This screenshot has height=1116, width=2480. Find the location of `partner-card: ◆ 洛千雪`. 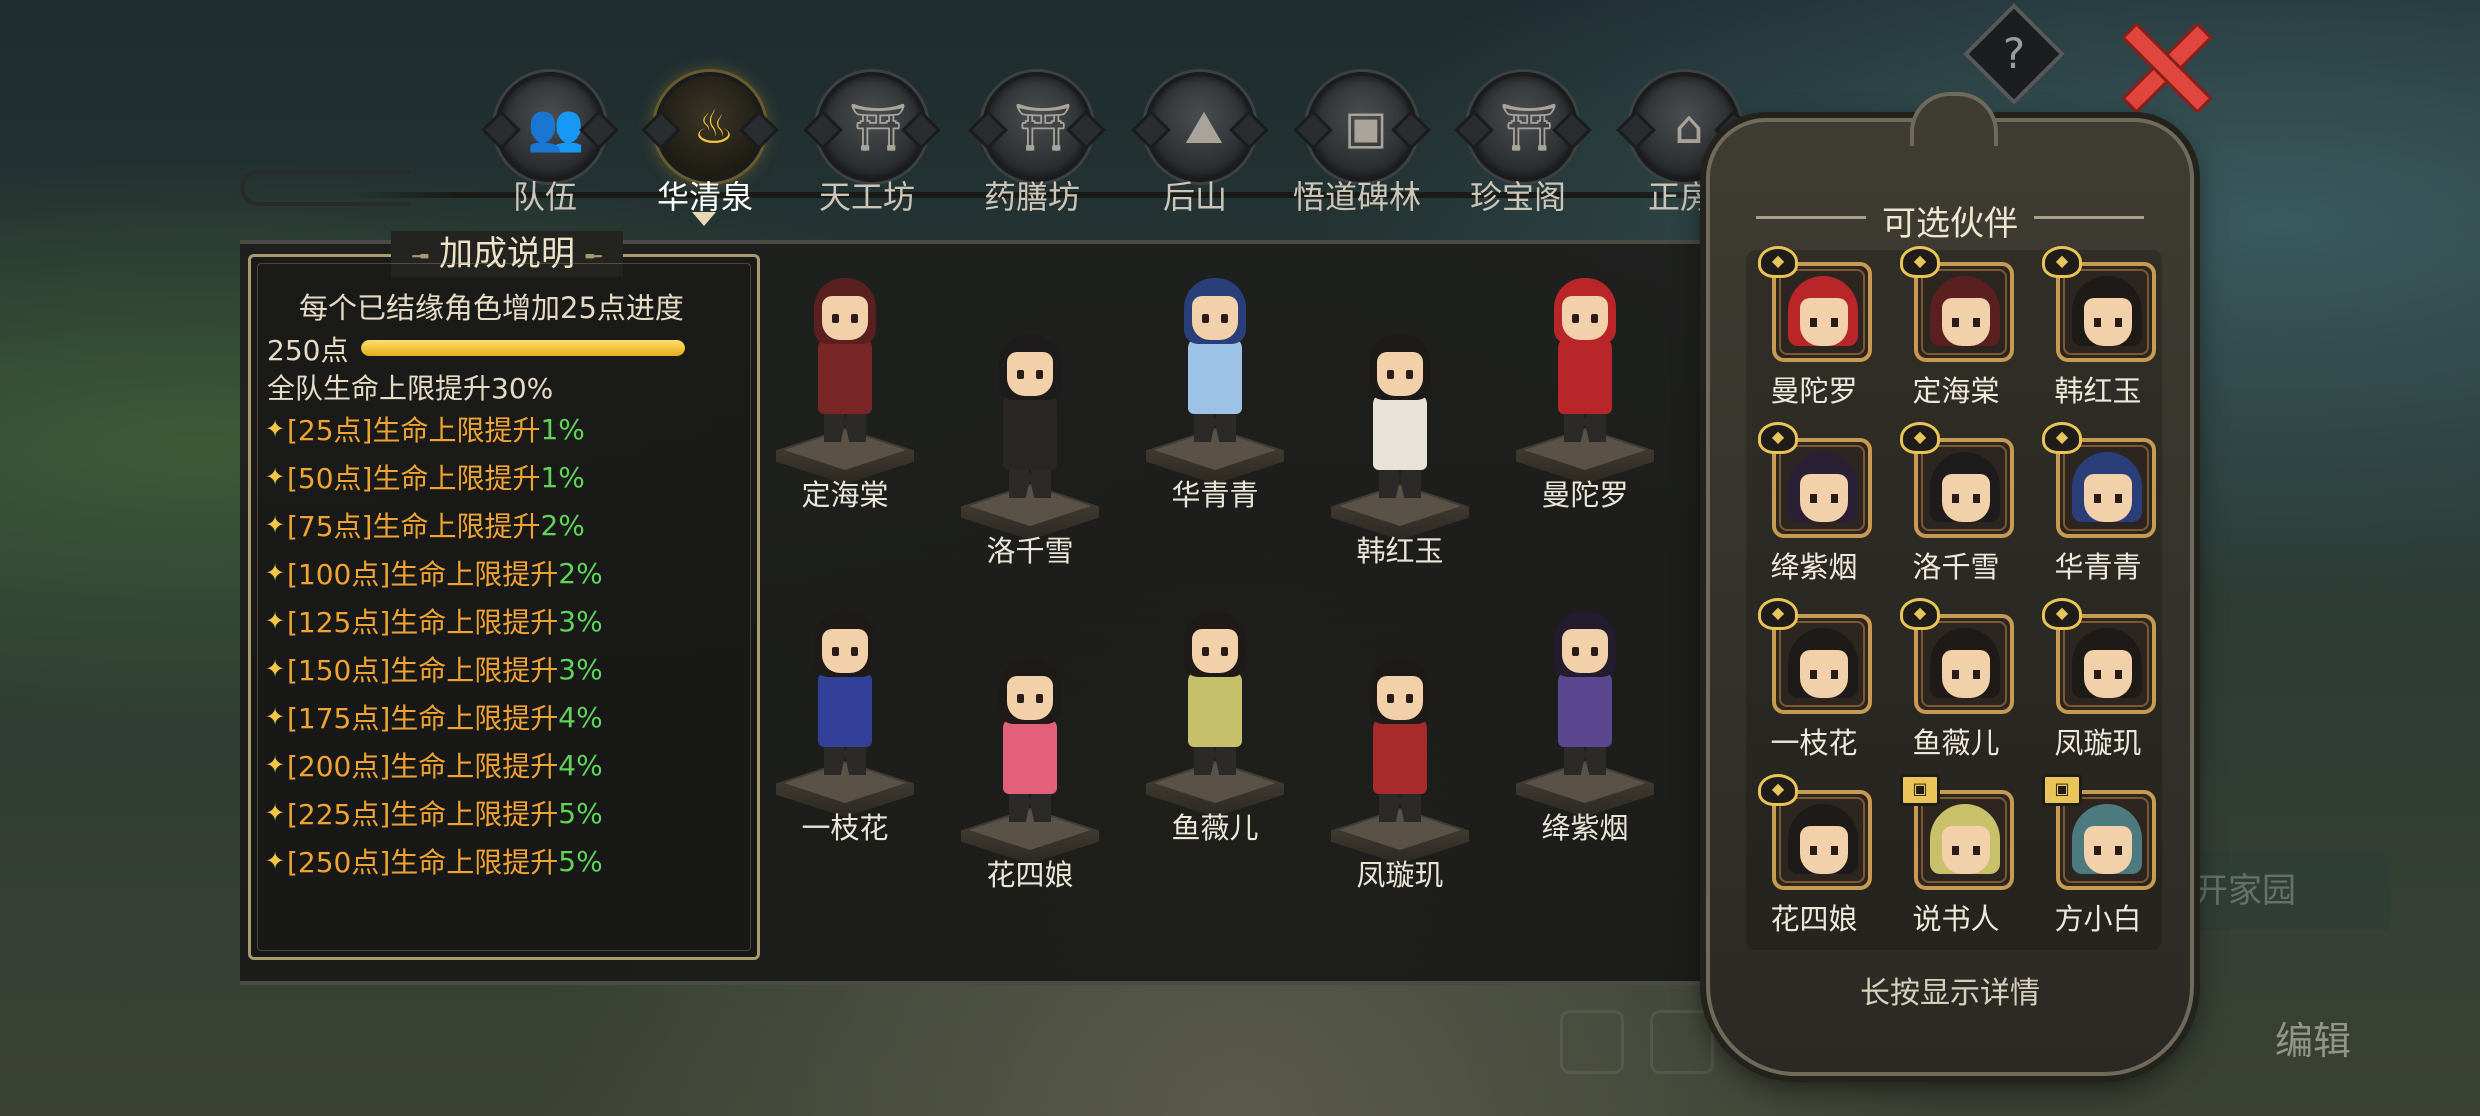

partner-card: ◆ 洛千雪 is located at coordinates (1956, 501).